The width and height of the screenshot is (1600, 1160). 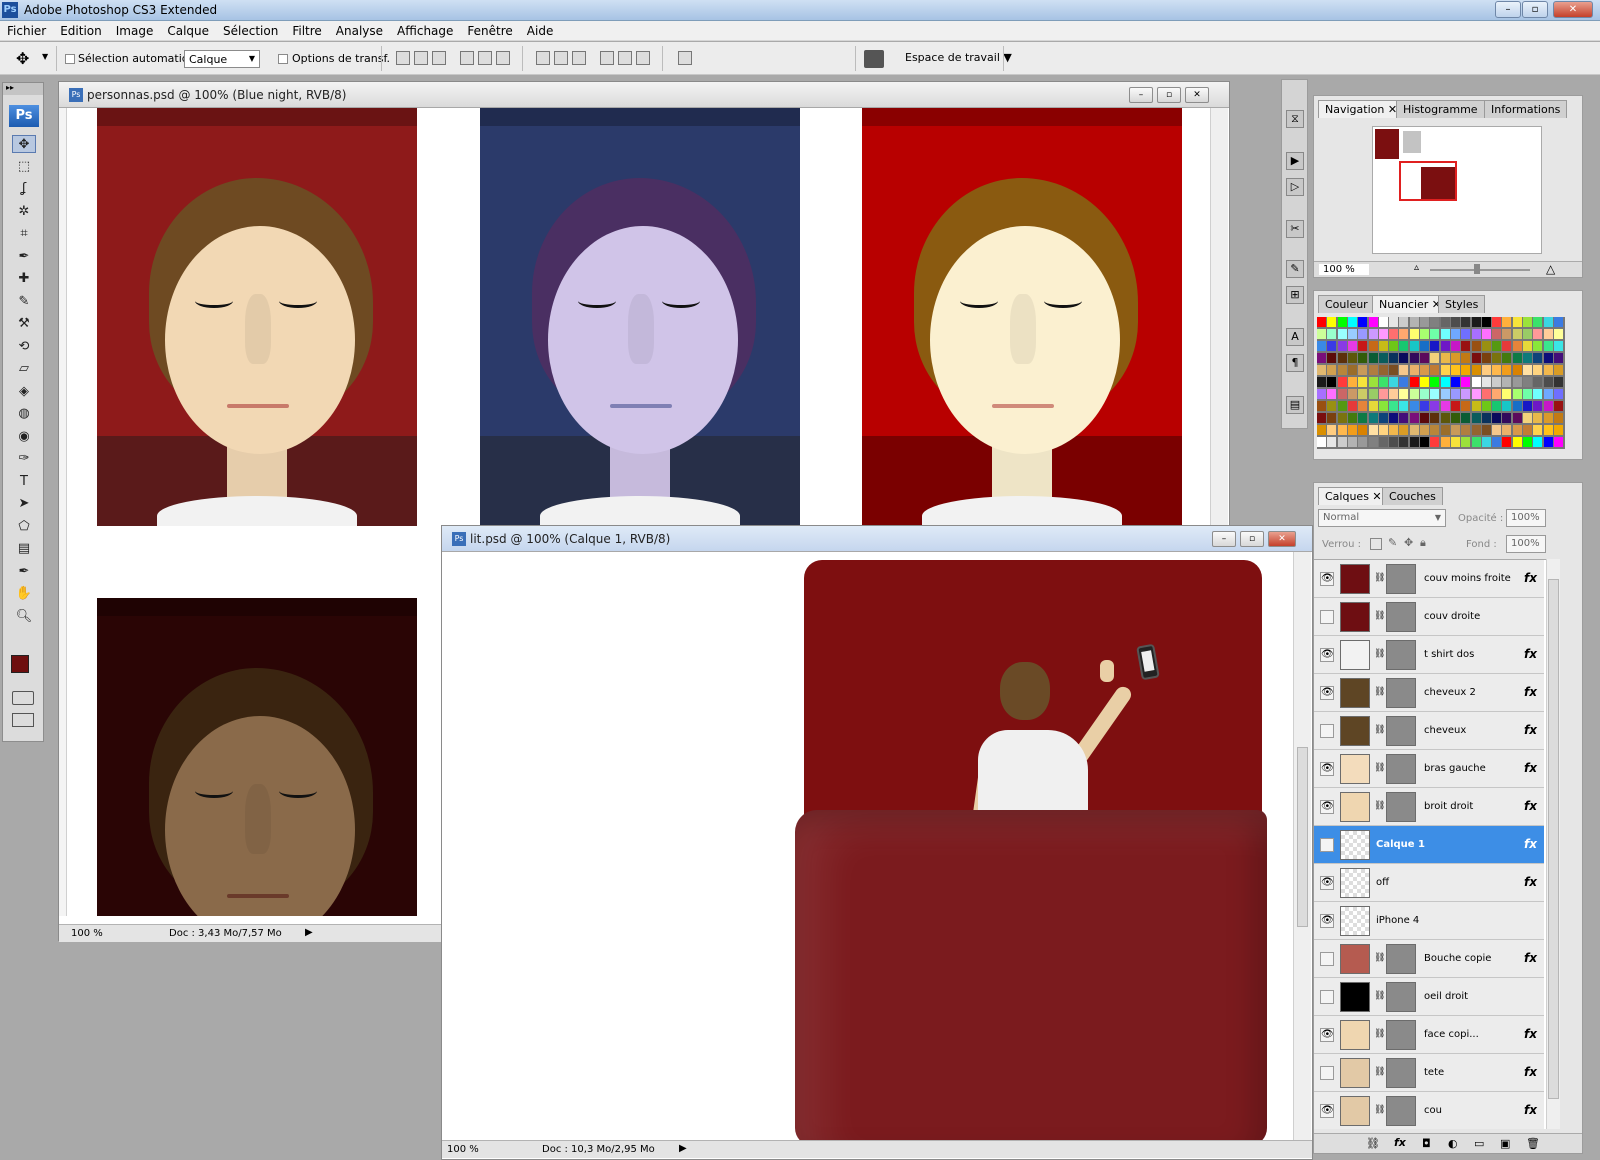 What do you see at coordinates (1295, 161) in the screenshot?
I see `actions-icon: ▶` at bounding box center [1295, 161].